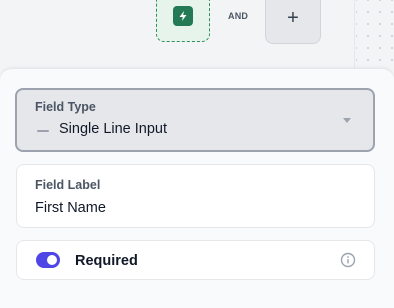 This screenshot has height=308, width=394. Describe the element at coordinates (68, 185) in the screenshot. I see `field-label-label: Field Label` at that location.